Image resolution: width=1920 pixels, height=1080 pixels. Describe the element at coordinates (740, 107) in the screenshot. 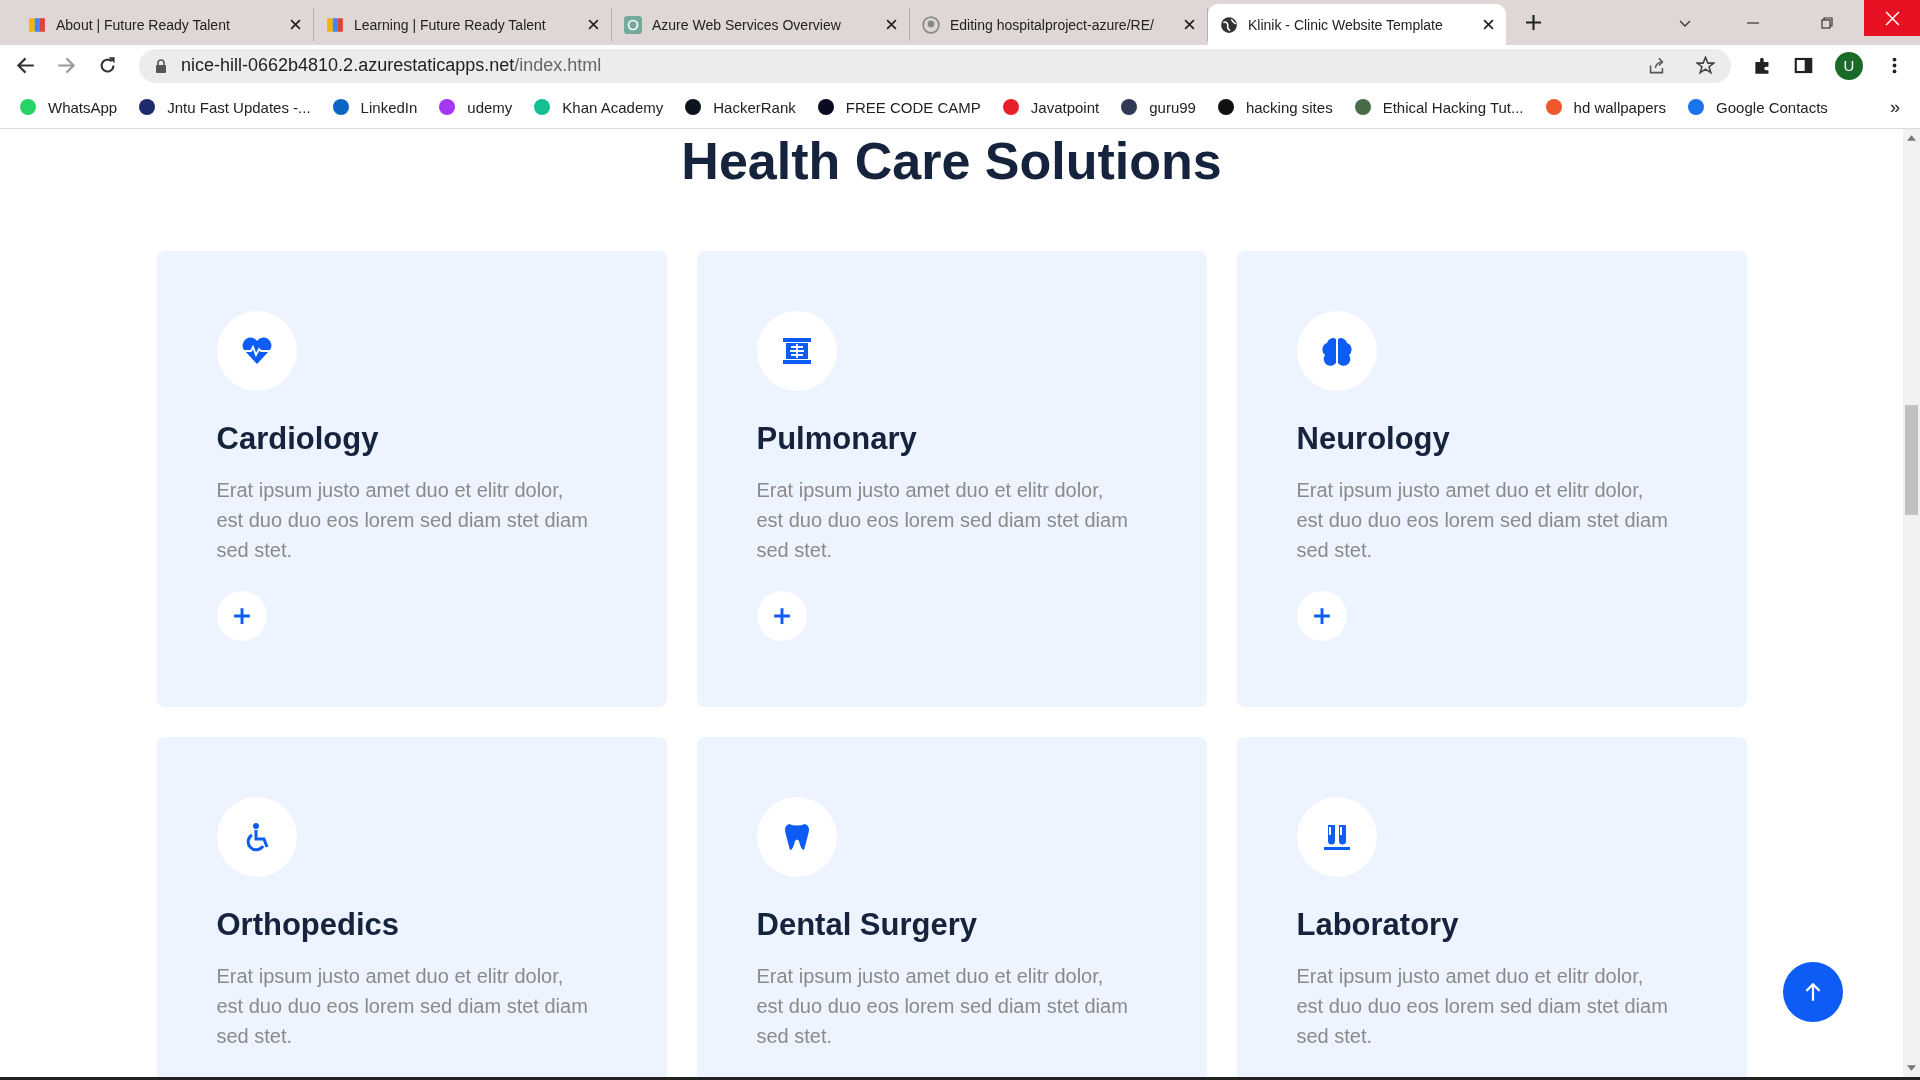

I see `bookmark: HackerRank` at that location.